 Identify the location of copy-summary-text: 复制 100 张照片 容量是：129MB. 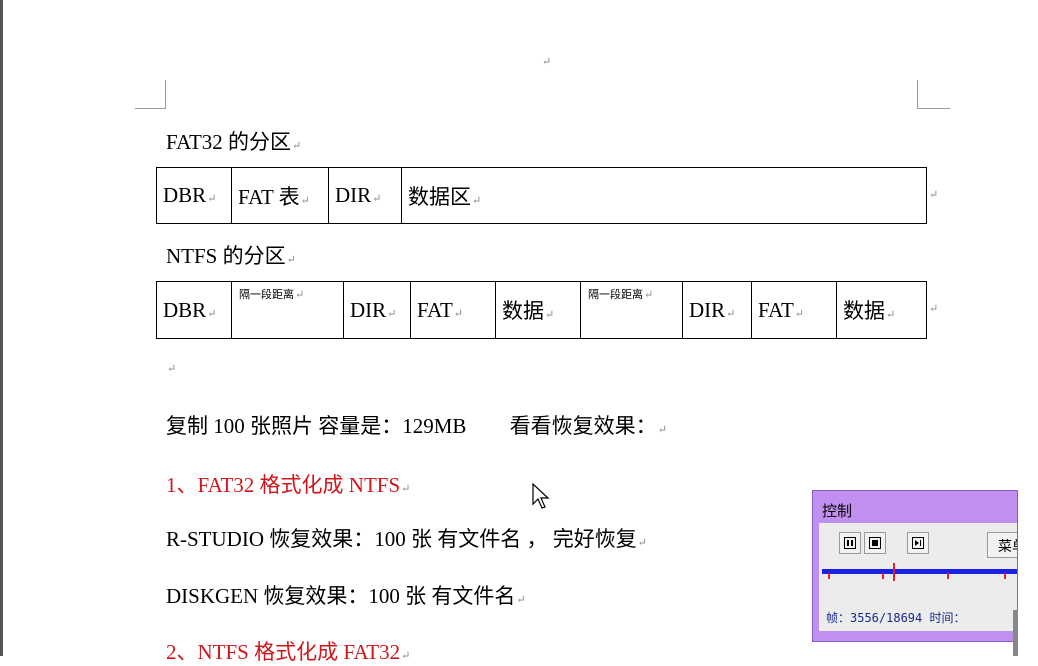
(316, 426).